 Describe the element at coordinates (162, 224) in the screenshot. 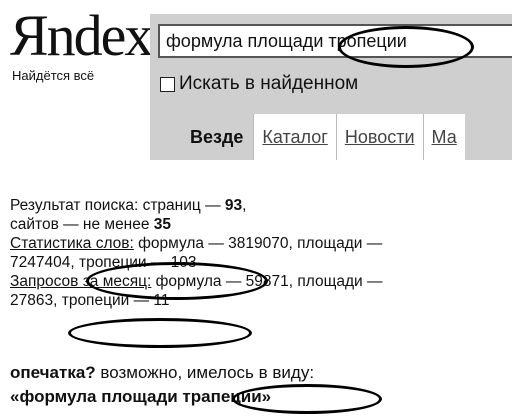

I see `sites-count: 35` at that location.